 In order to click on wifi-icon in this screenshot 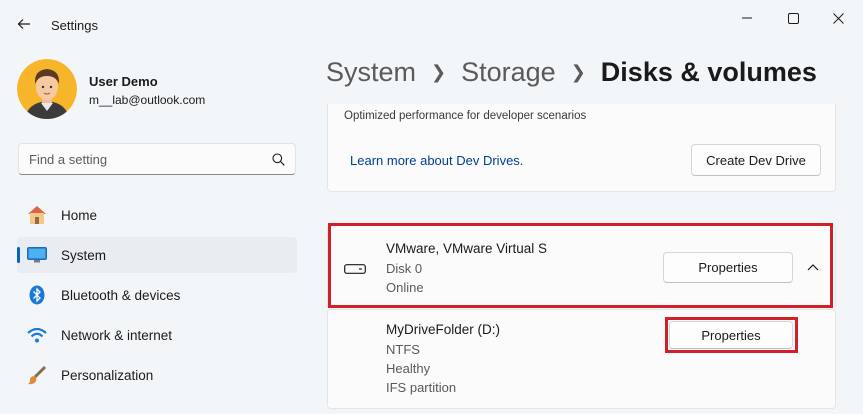, I will do `click(37, 335)`.